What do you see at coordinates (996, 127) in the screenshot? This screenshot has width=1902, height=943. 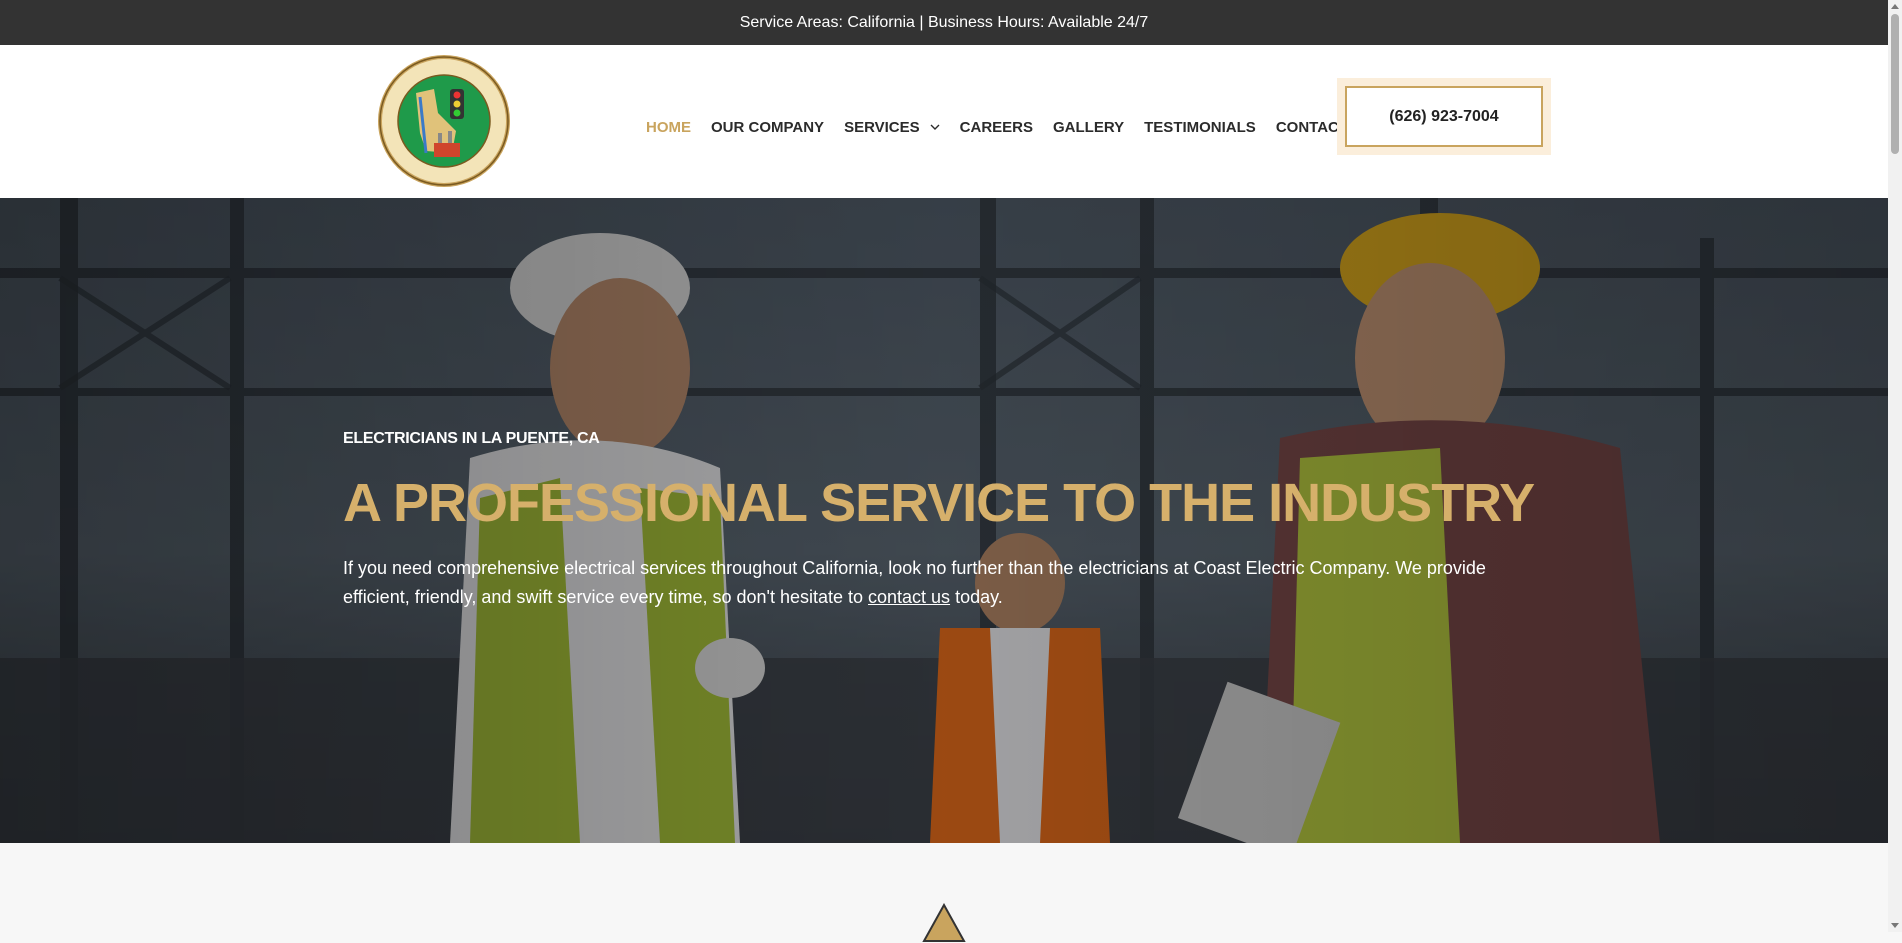 I see `nav-careers: CAREERS` at bounding box center [996, 127].